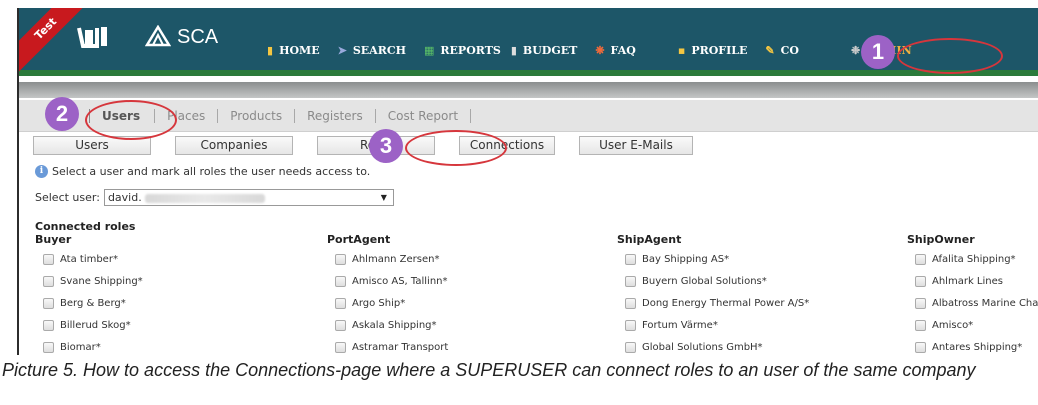  I want to click on role-checkbox: Argo Ship*, so click(391, 303).